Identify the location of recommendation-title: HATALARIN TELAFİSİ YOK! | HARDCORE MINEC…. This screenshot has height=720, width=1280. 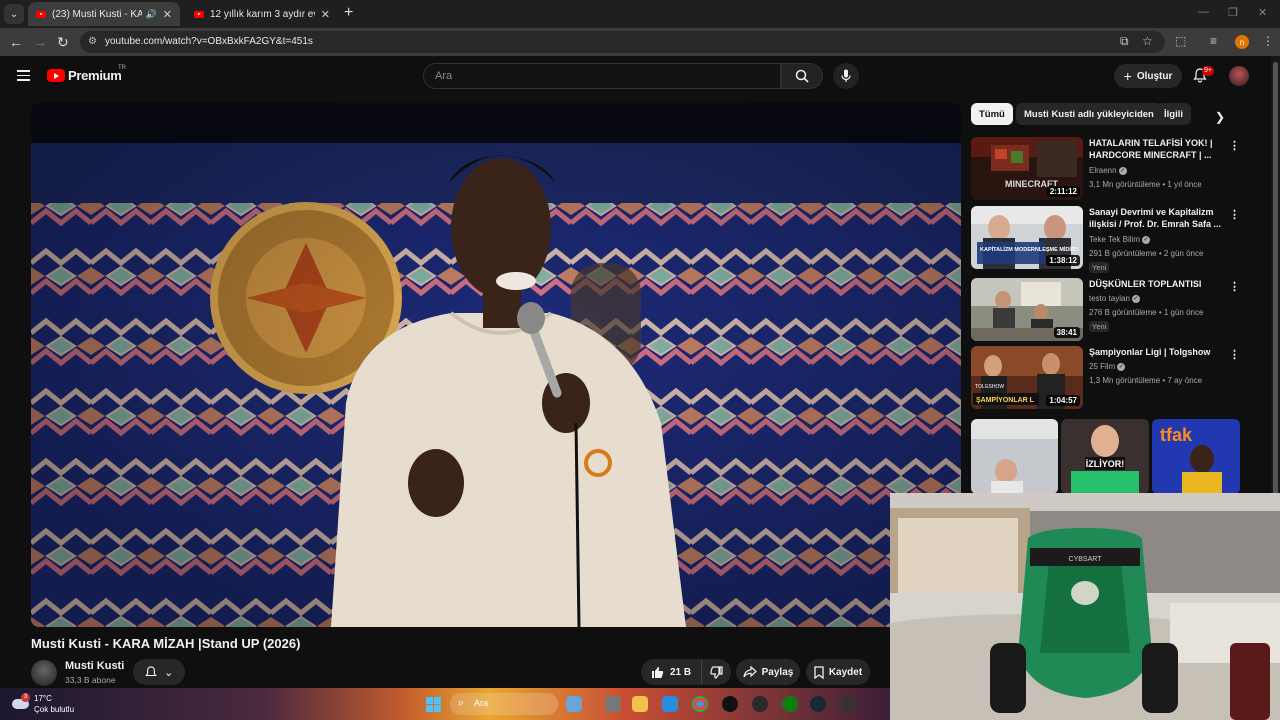
(1151, 149).